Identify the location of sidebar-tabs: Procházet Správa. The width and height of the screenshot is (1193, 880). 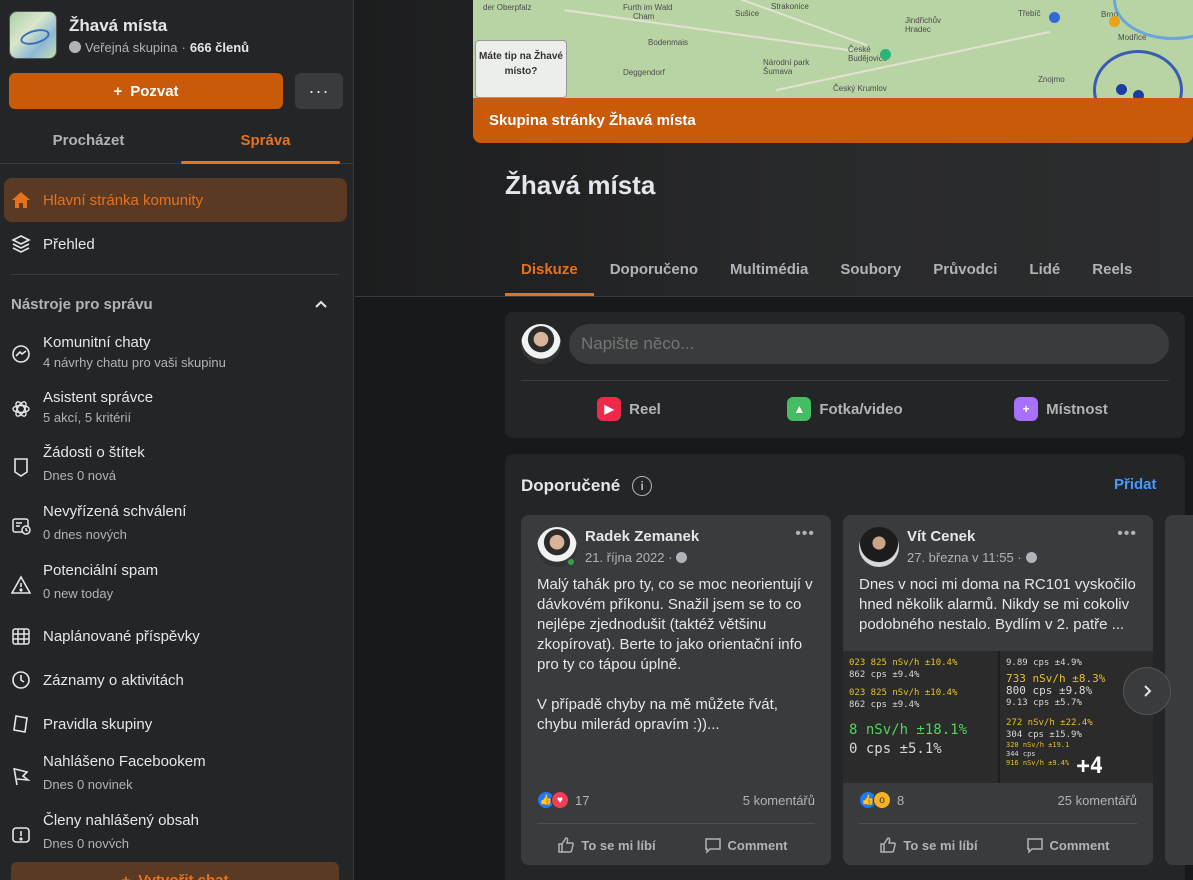
(176, 141).